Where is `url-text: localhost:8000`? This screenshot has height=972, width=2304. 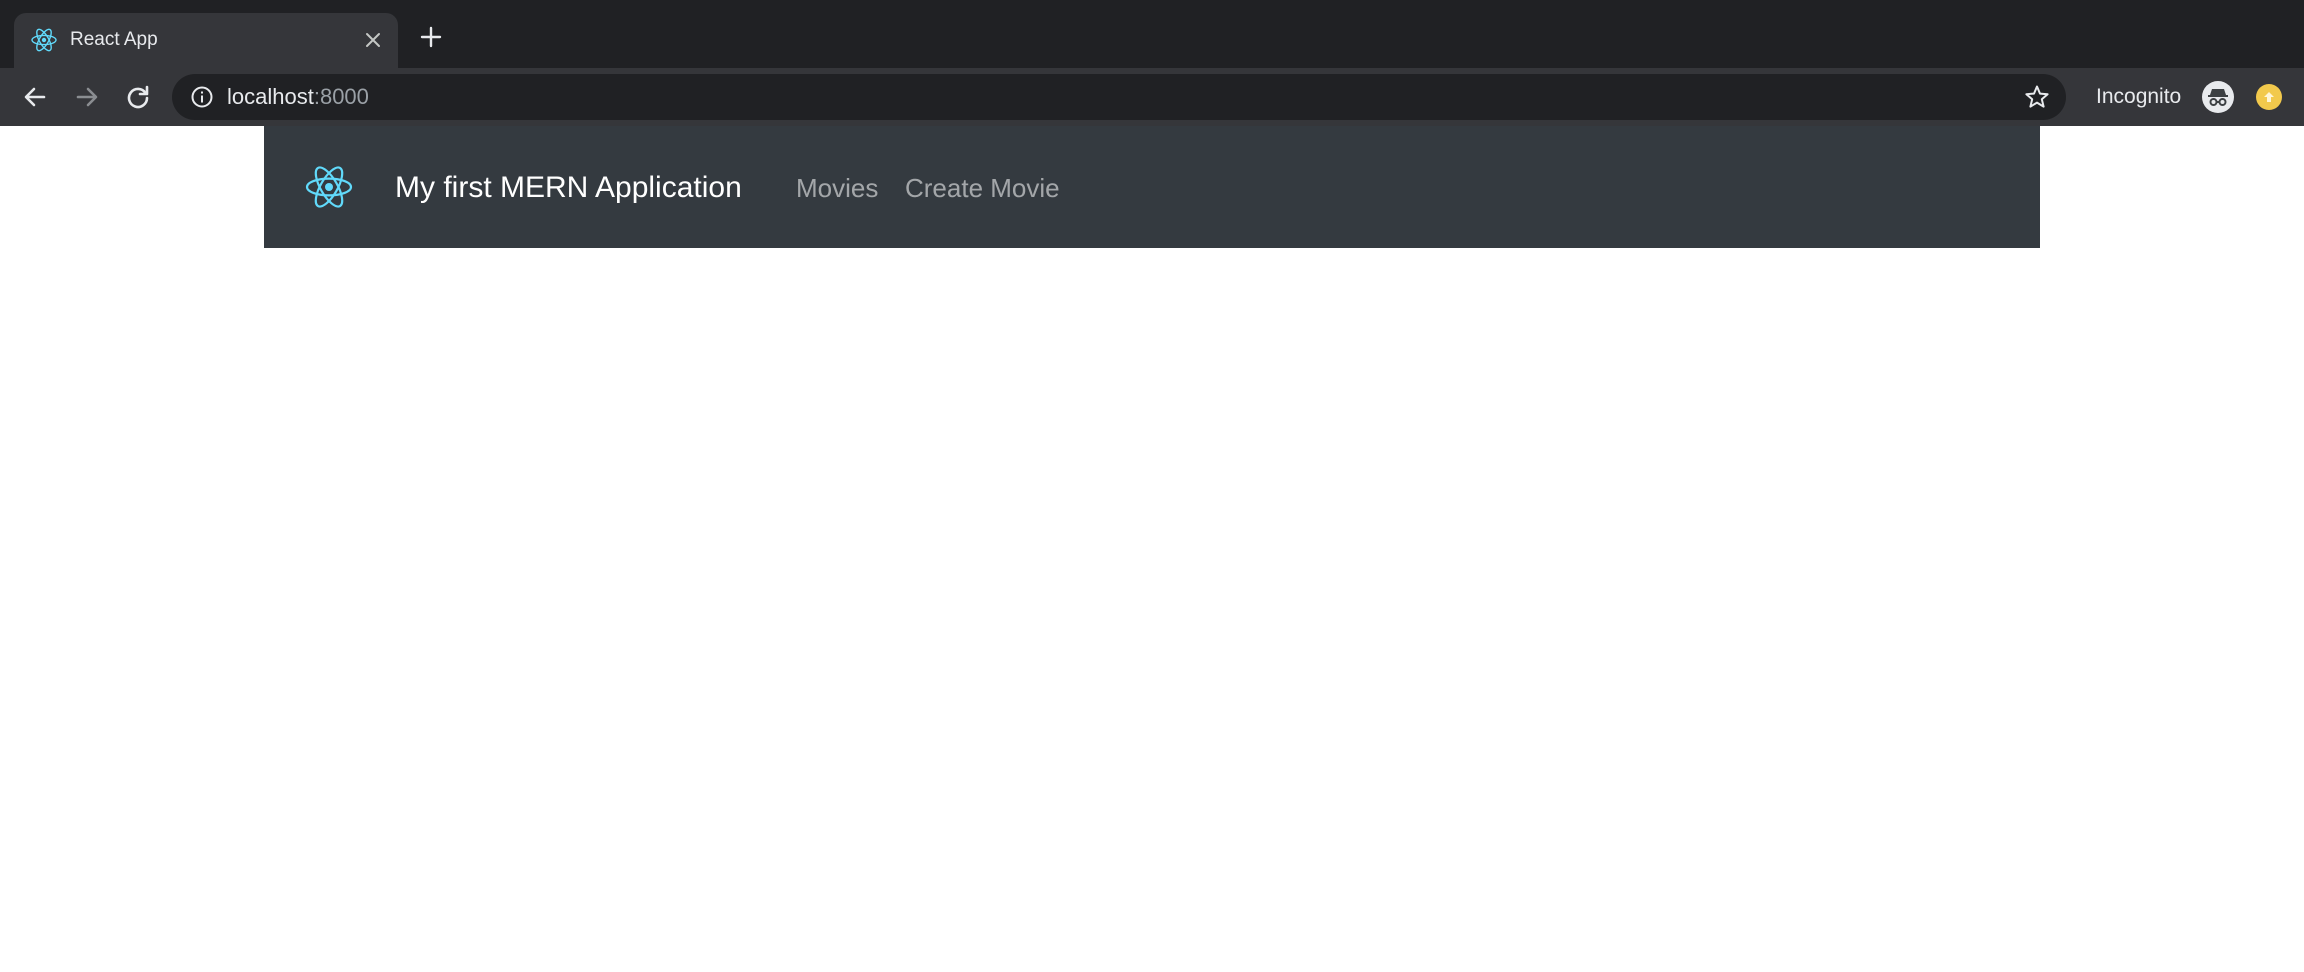 url-text: localhost:8000 is located at coordinates (298, 97).